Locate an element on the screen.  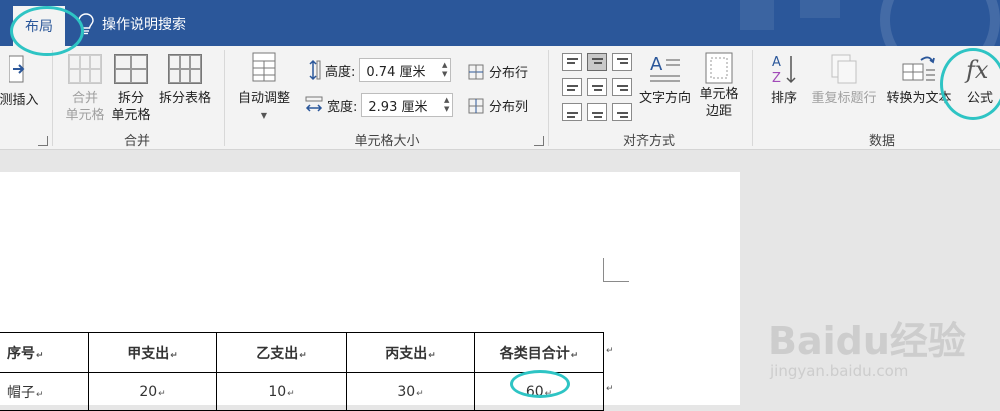
align-bottom-right-button is located at coordinates (622, 112).